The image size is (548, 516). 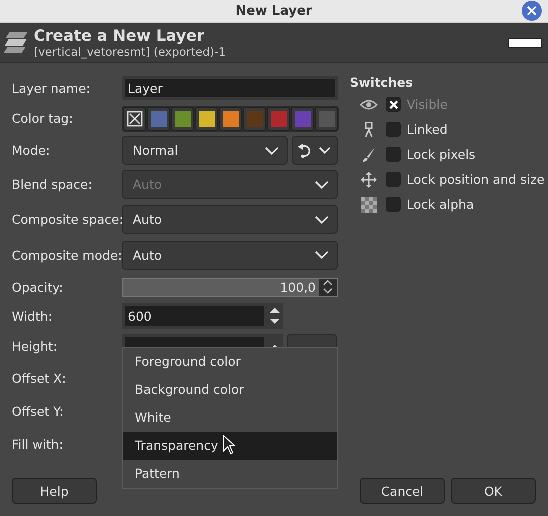 I want to click on field-label: Offset Y:, so click(x=38, y=411).